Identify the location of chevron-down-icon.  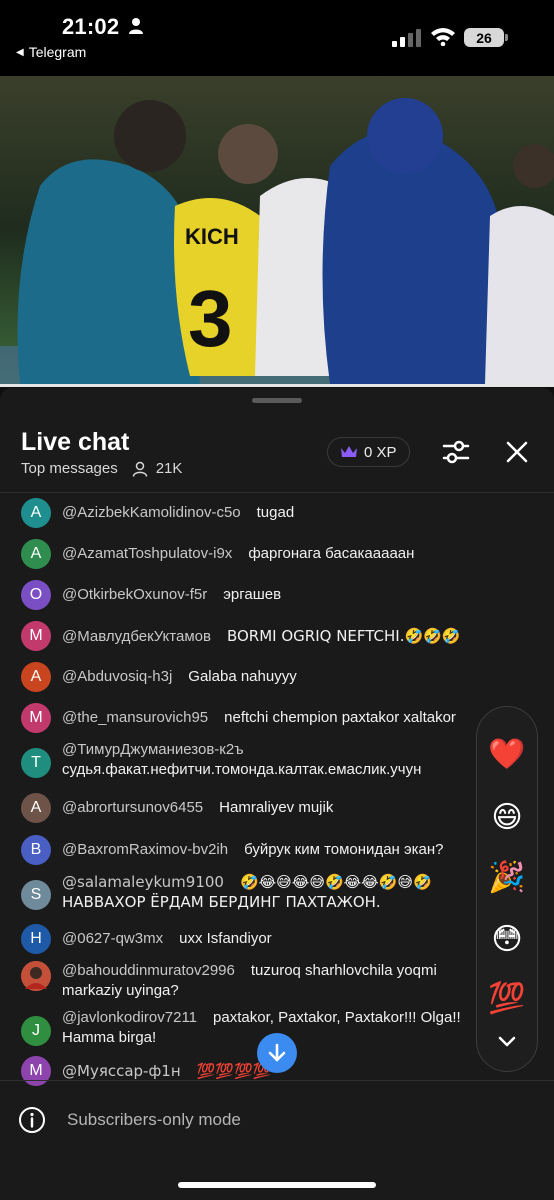
(507, 1041).